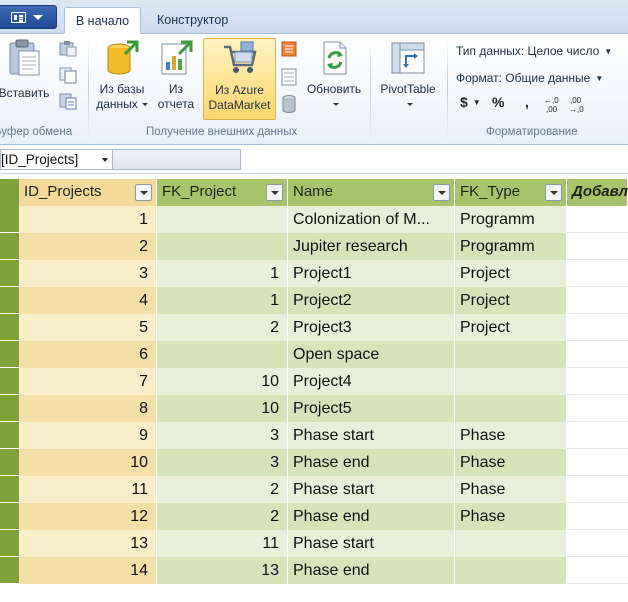  What do you see at coordinates (511, 192) in the screenshot?
I see `column-header-fk-type: FK_Type` at bounding box center [511, 192].